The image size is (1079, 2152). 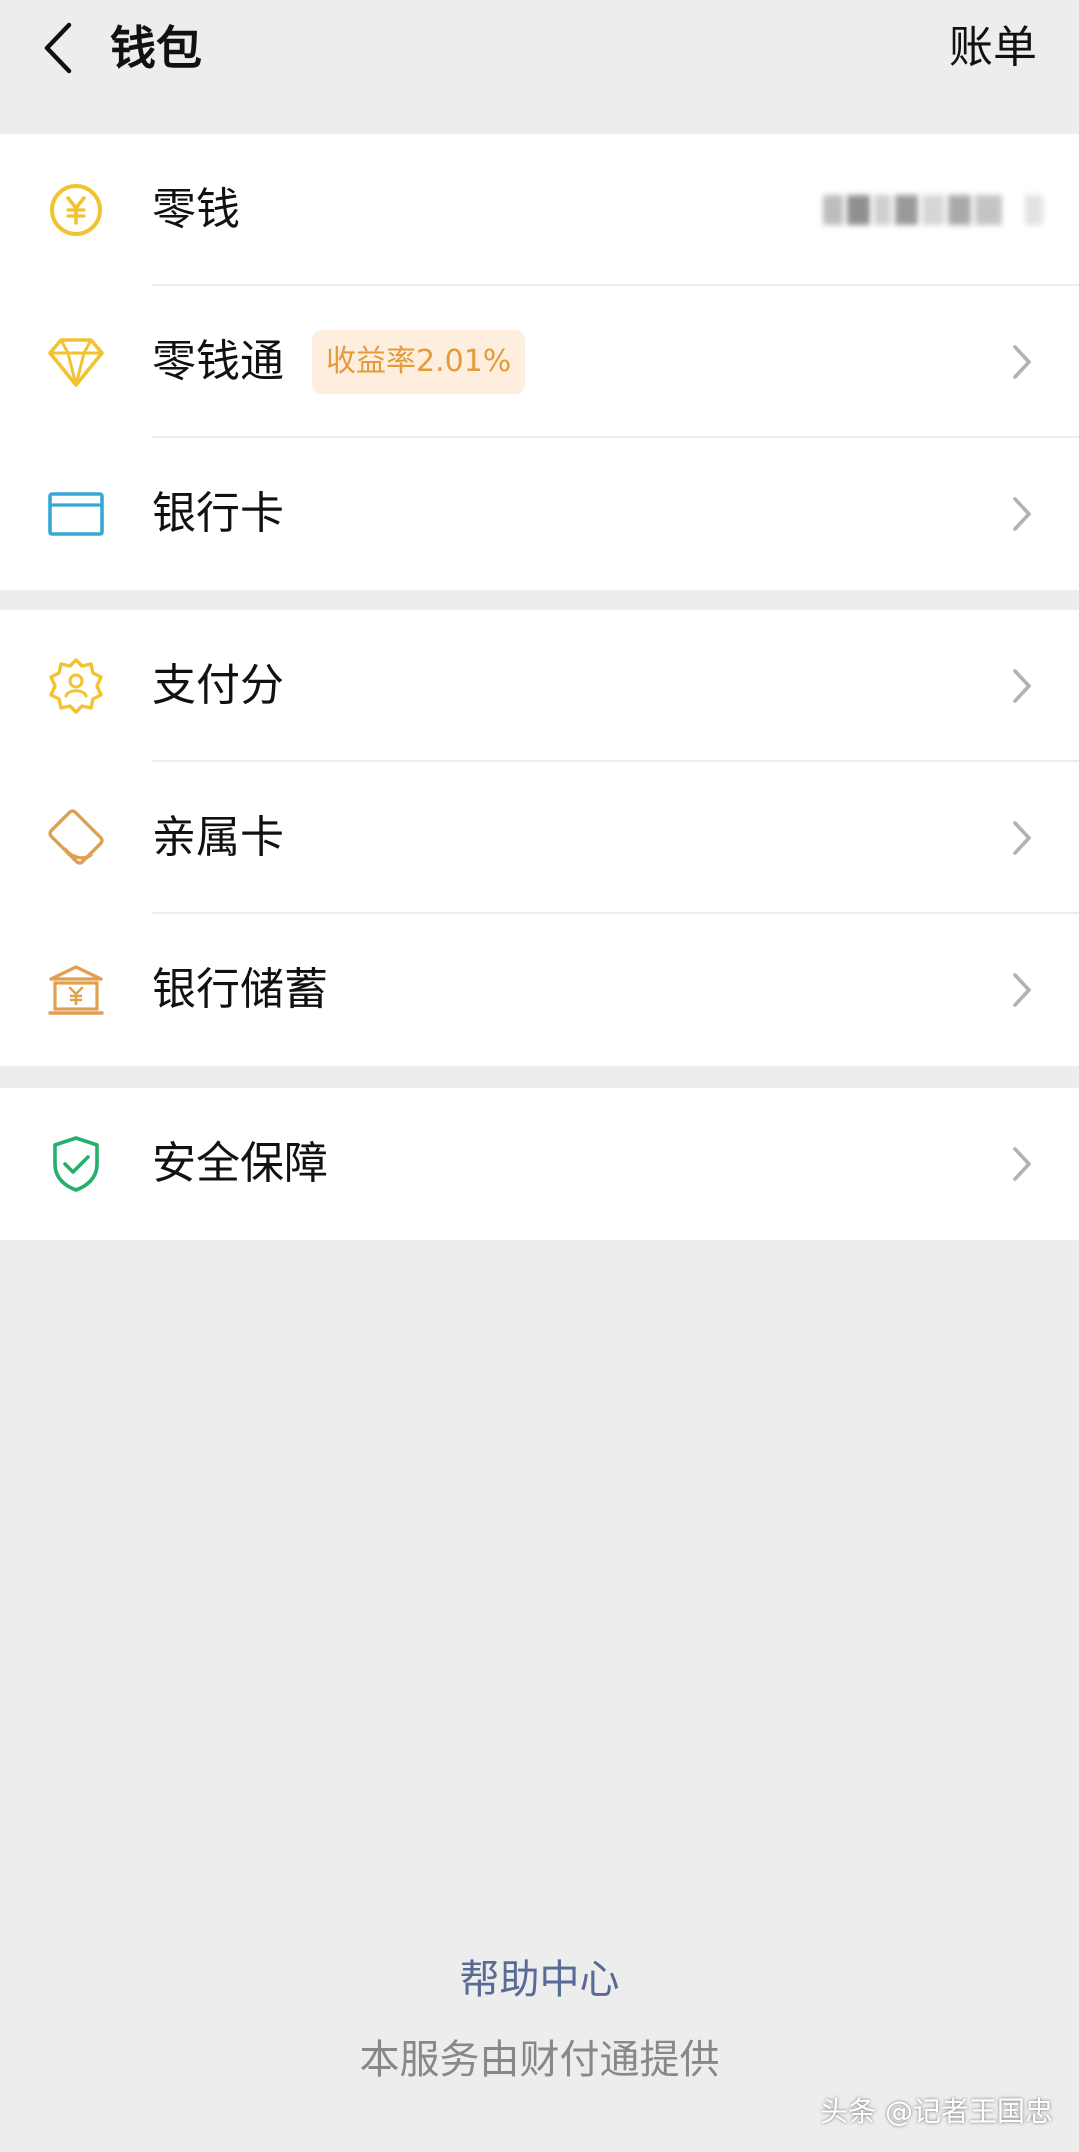 What do you see at coordinates (76, 990) in the screenshot?
I see `bank-savings-icon` at bounding box center [76, 990].